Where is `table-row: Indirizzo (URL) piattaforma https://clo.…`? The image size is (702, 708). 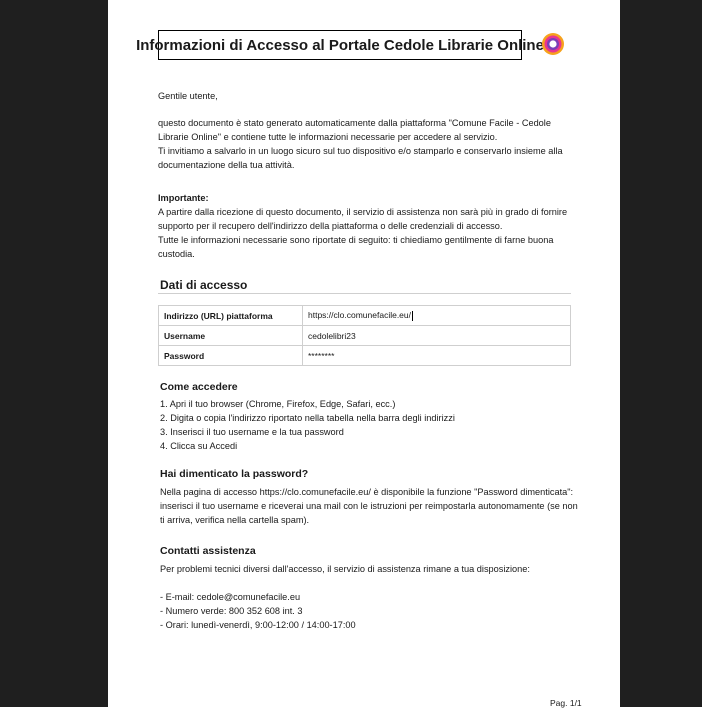
table-row: Indirizzo (URL) piattaforma https://clo.… is located at coordinates (364, 315).